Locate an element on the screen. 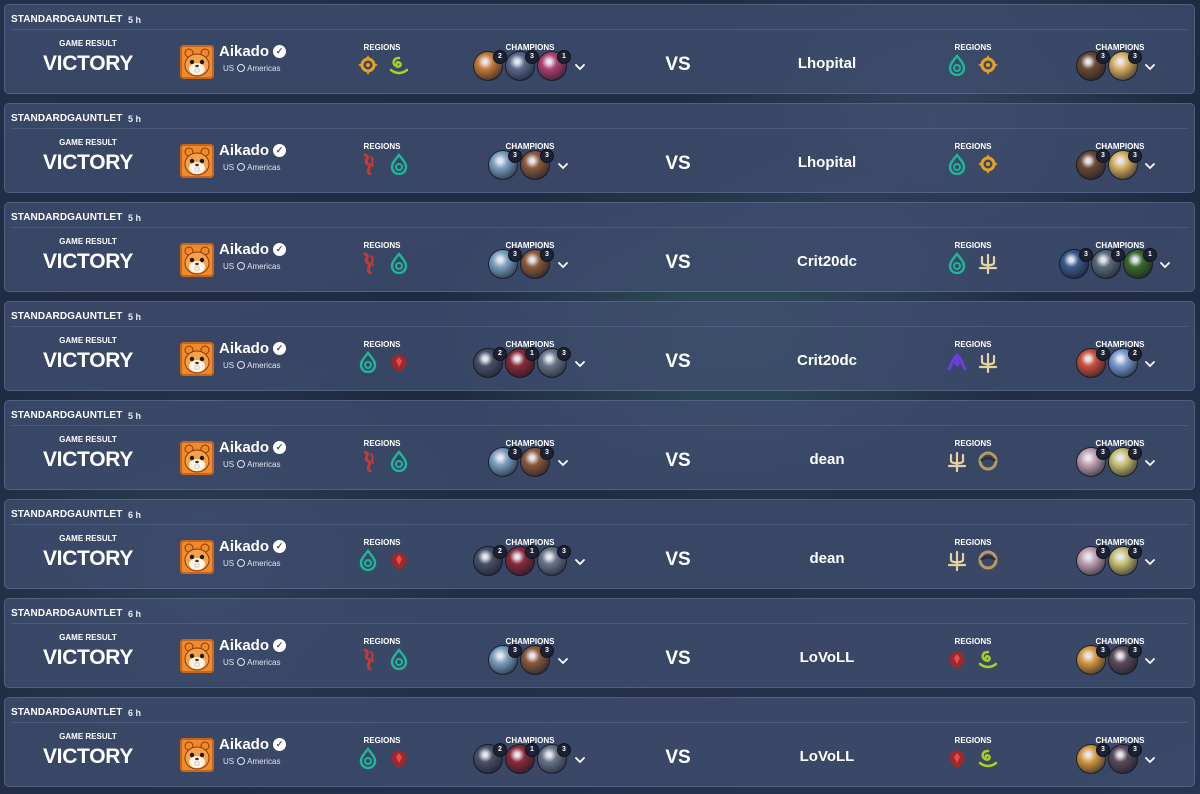 Image resolution: width=1200 pixels, height=794 pixels. opponent-name: LoVoLL is located at coordinates (827, 657).